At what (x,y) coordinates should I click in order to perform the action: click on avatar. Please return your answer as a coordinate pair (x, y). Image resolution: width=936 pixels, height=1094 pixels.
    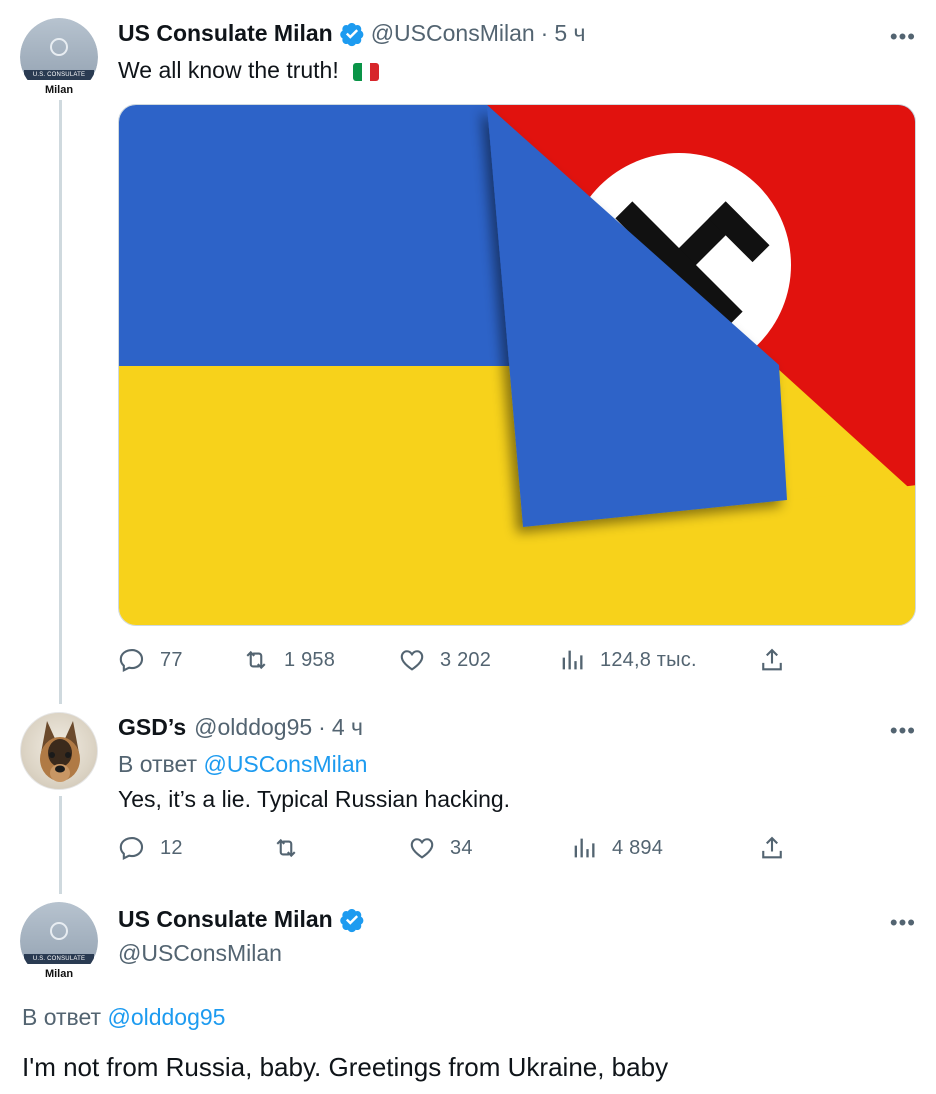
    Looking at the image, I should click on (59, 751).